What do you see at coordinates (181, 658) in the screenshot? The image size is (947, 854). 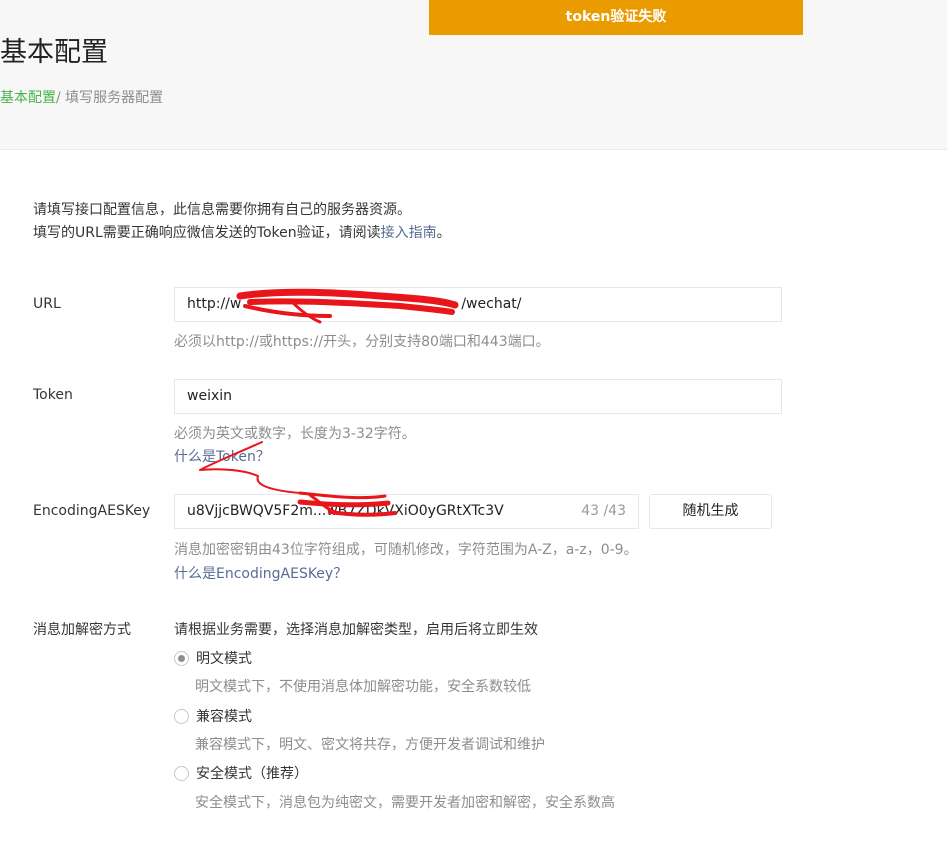 I see `radio-checked-icon` at bounding box center [181, 658].